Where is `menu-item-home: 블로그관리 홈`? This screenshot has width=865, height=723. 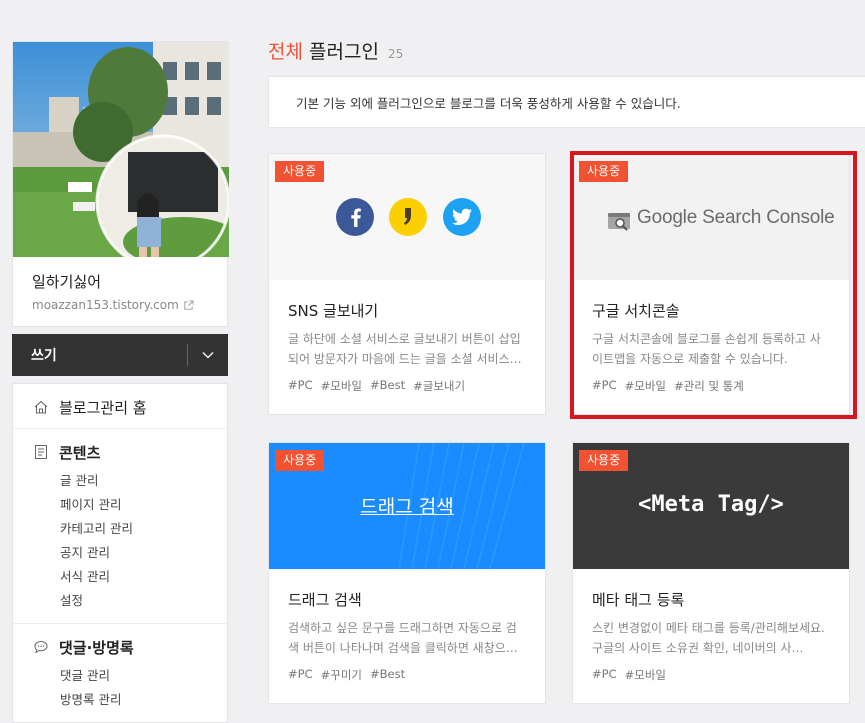
menu-item-home: 블로그관리 홈 is located at coordinates (120, 407).